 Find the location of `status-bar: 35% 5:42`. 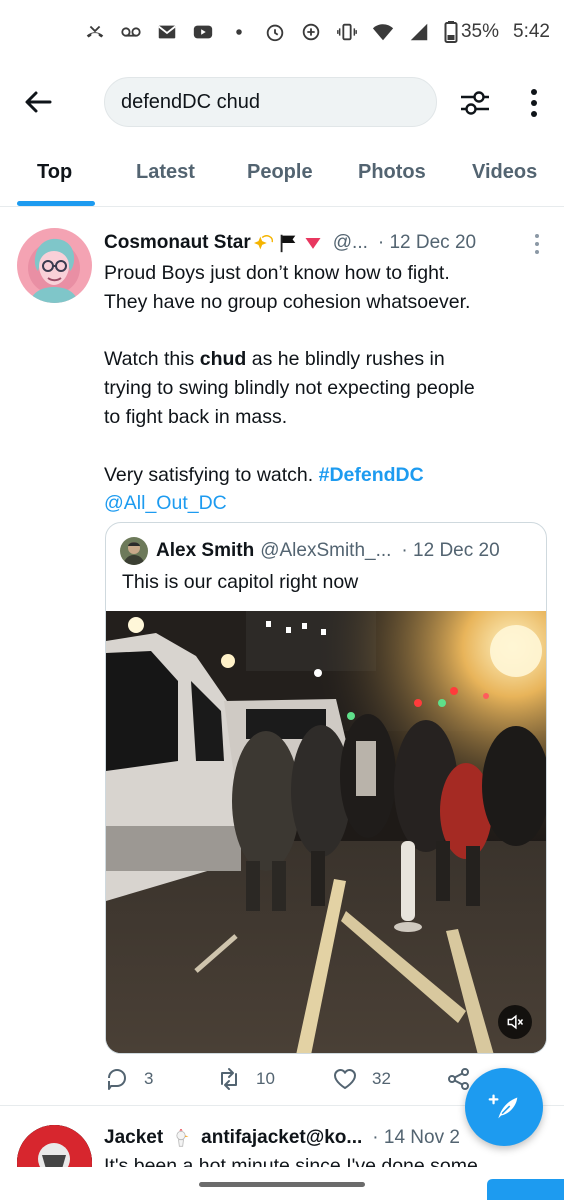

status-bar: 35% 5:42 is located at coordinates (282, 32).